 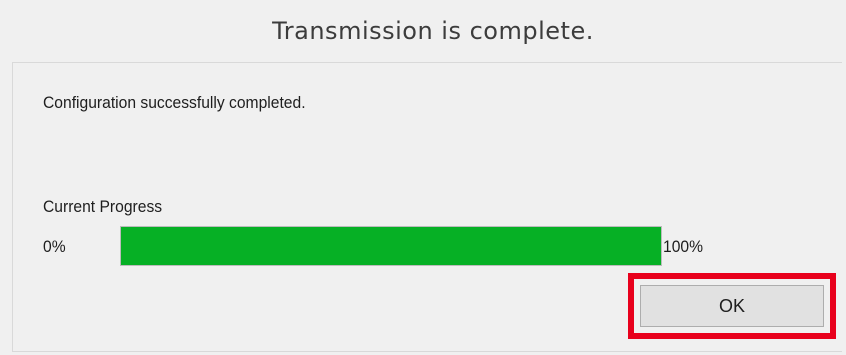 What do you see at coordinates (174, 102) in the screenshot?
I see `status-message: Configuration successfully completed.` at bounding box center [174, 102].